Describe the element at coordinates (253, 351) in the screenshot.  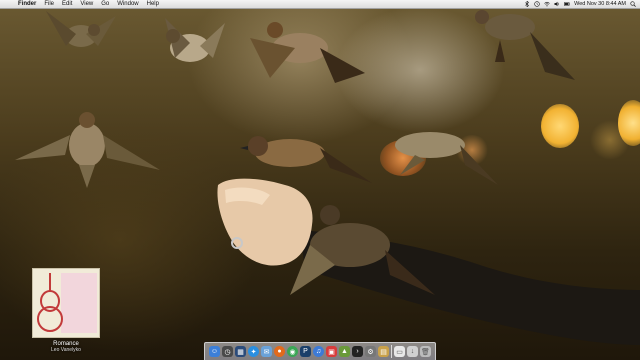
I see `safari-icon: ✦` at that location.